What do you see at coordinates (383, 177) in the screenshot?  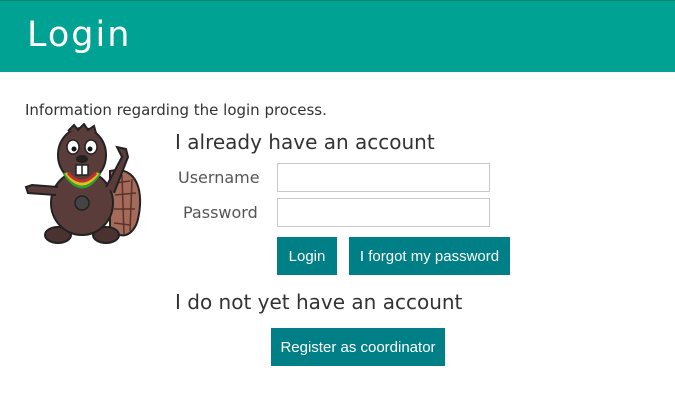 I see `username-input` at bounding box center [383, 177].